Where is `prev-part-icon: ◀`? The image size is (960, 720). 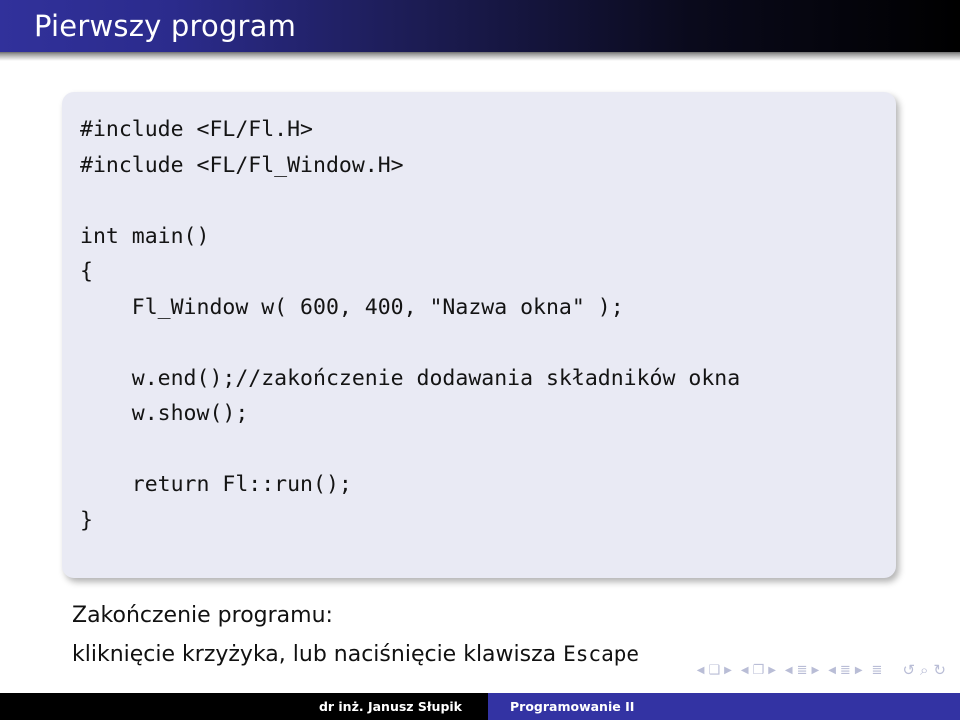 prev-part-icon: ◀ is located at coordinates (832, 670).